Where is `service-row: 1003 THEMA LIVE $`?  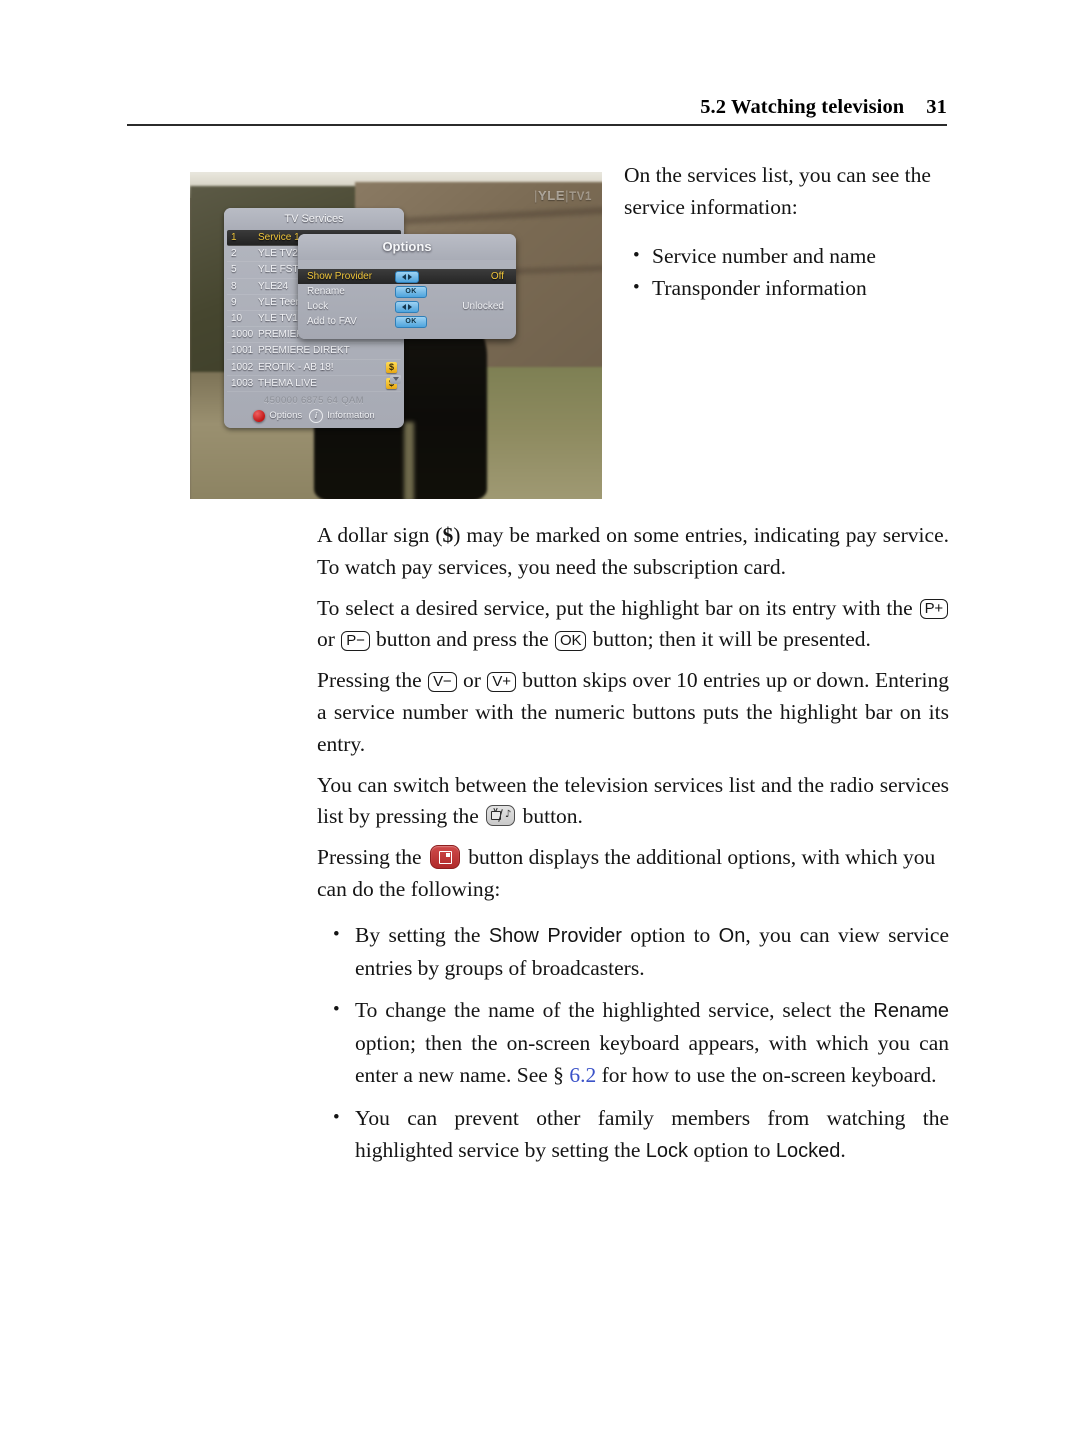 service-row: 1003 THEMA LIVE $ is located at coordinates (314, 384).